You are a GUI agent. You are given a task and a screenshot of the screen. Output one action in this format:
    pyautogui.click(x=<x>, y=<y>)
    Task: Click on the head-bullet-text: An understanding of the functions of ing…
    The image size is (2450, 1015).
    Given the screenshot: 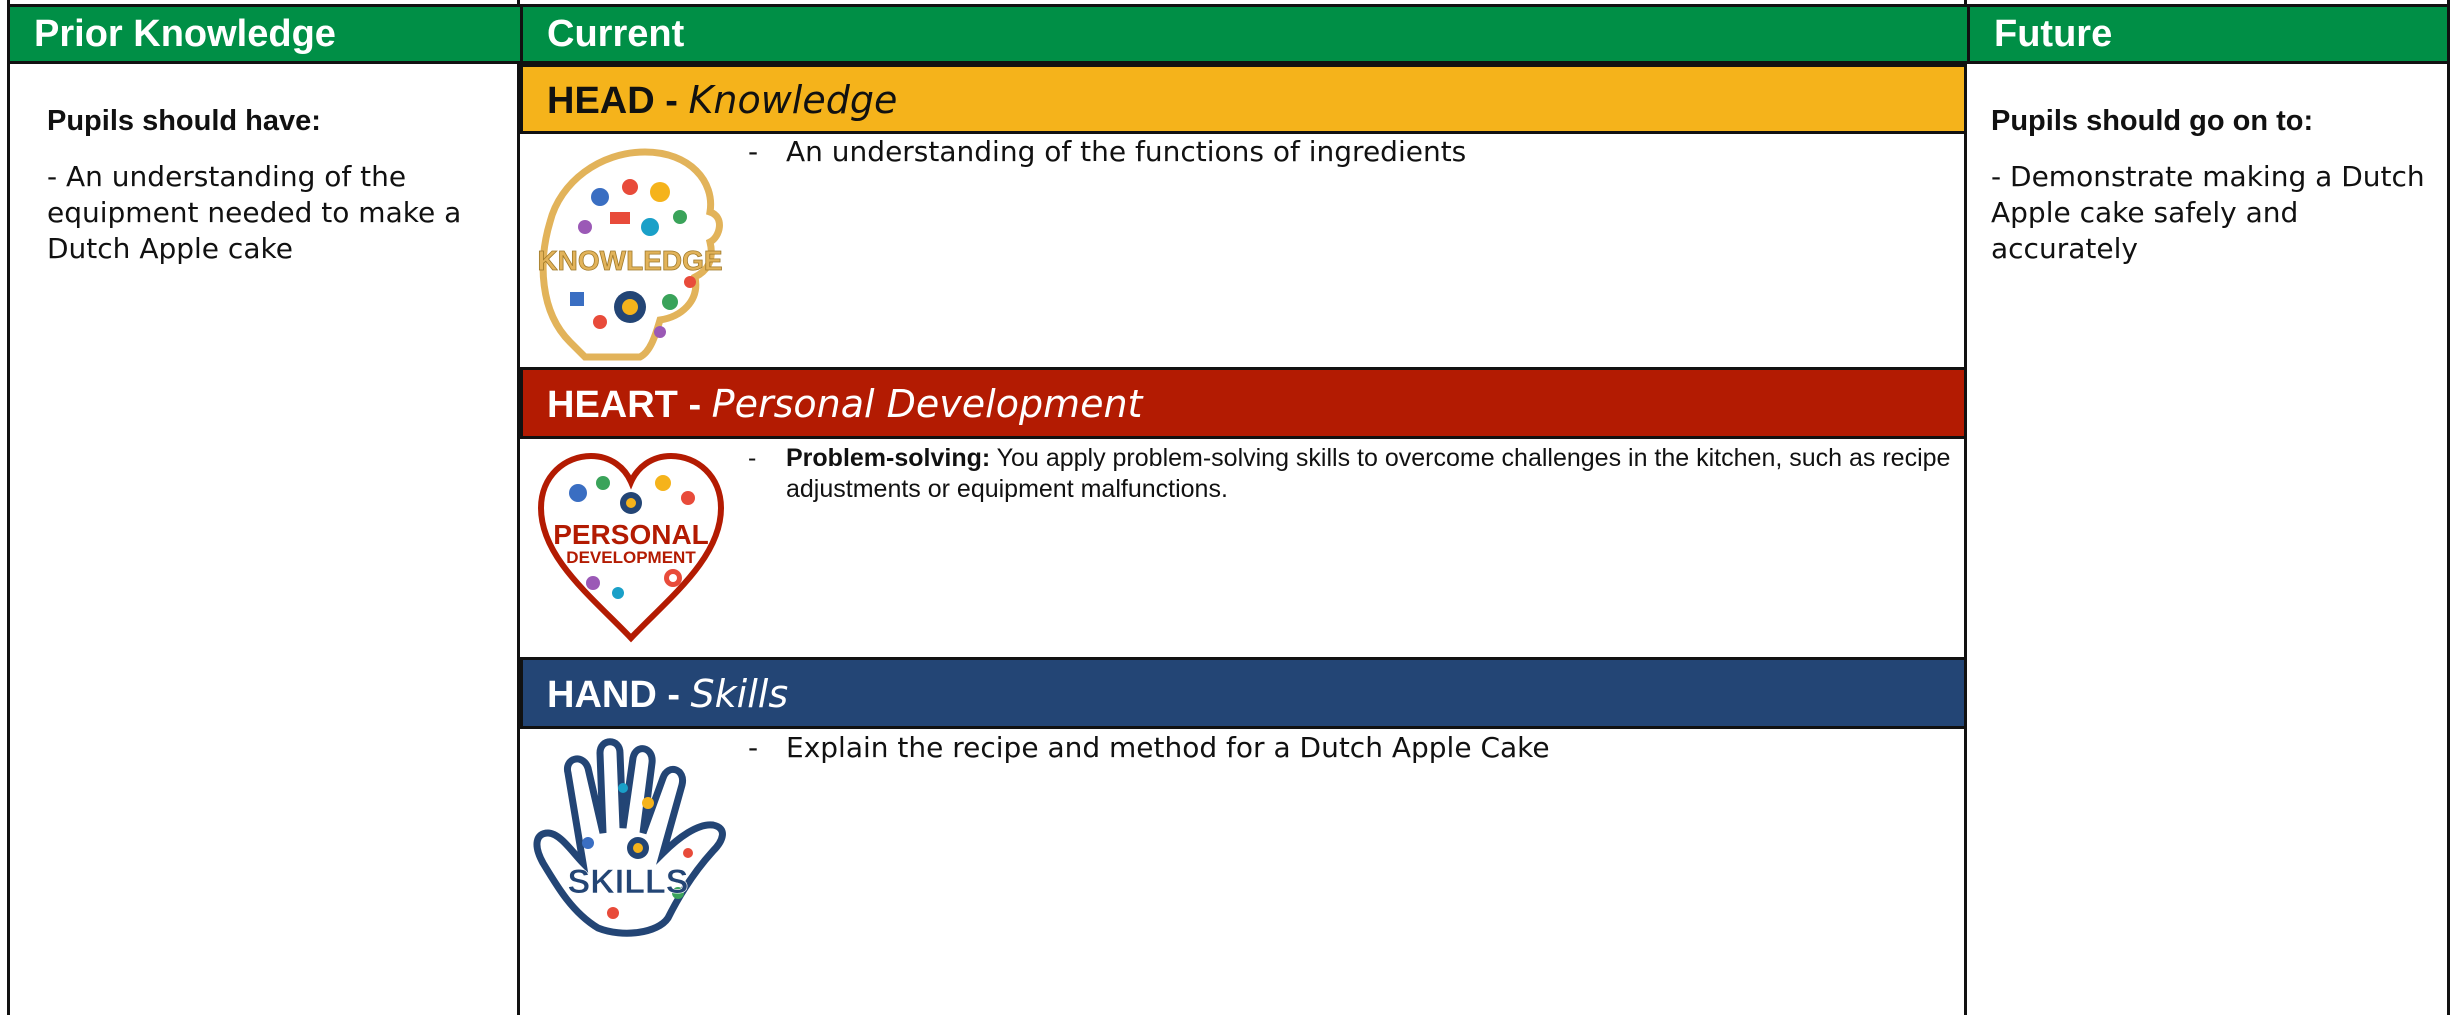 What is the action you would take?
    pyautogui.click(x=1126, y=151)
    